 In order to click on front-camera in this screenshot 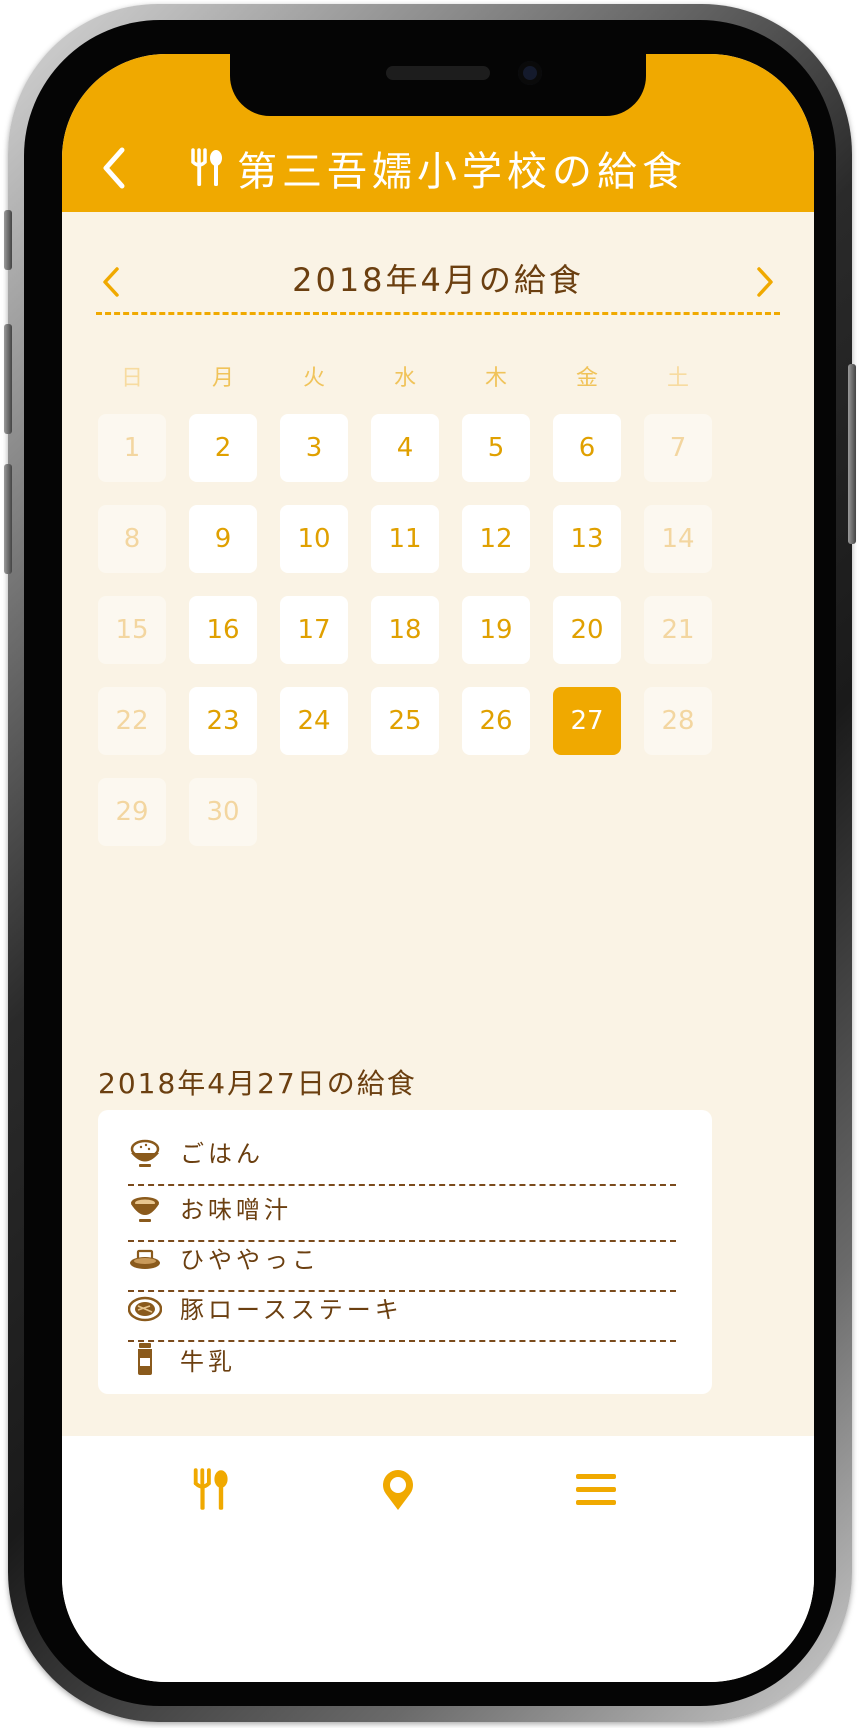, I will do `click(530, 73)`.